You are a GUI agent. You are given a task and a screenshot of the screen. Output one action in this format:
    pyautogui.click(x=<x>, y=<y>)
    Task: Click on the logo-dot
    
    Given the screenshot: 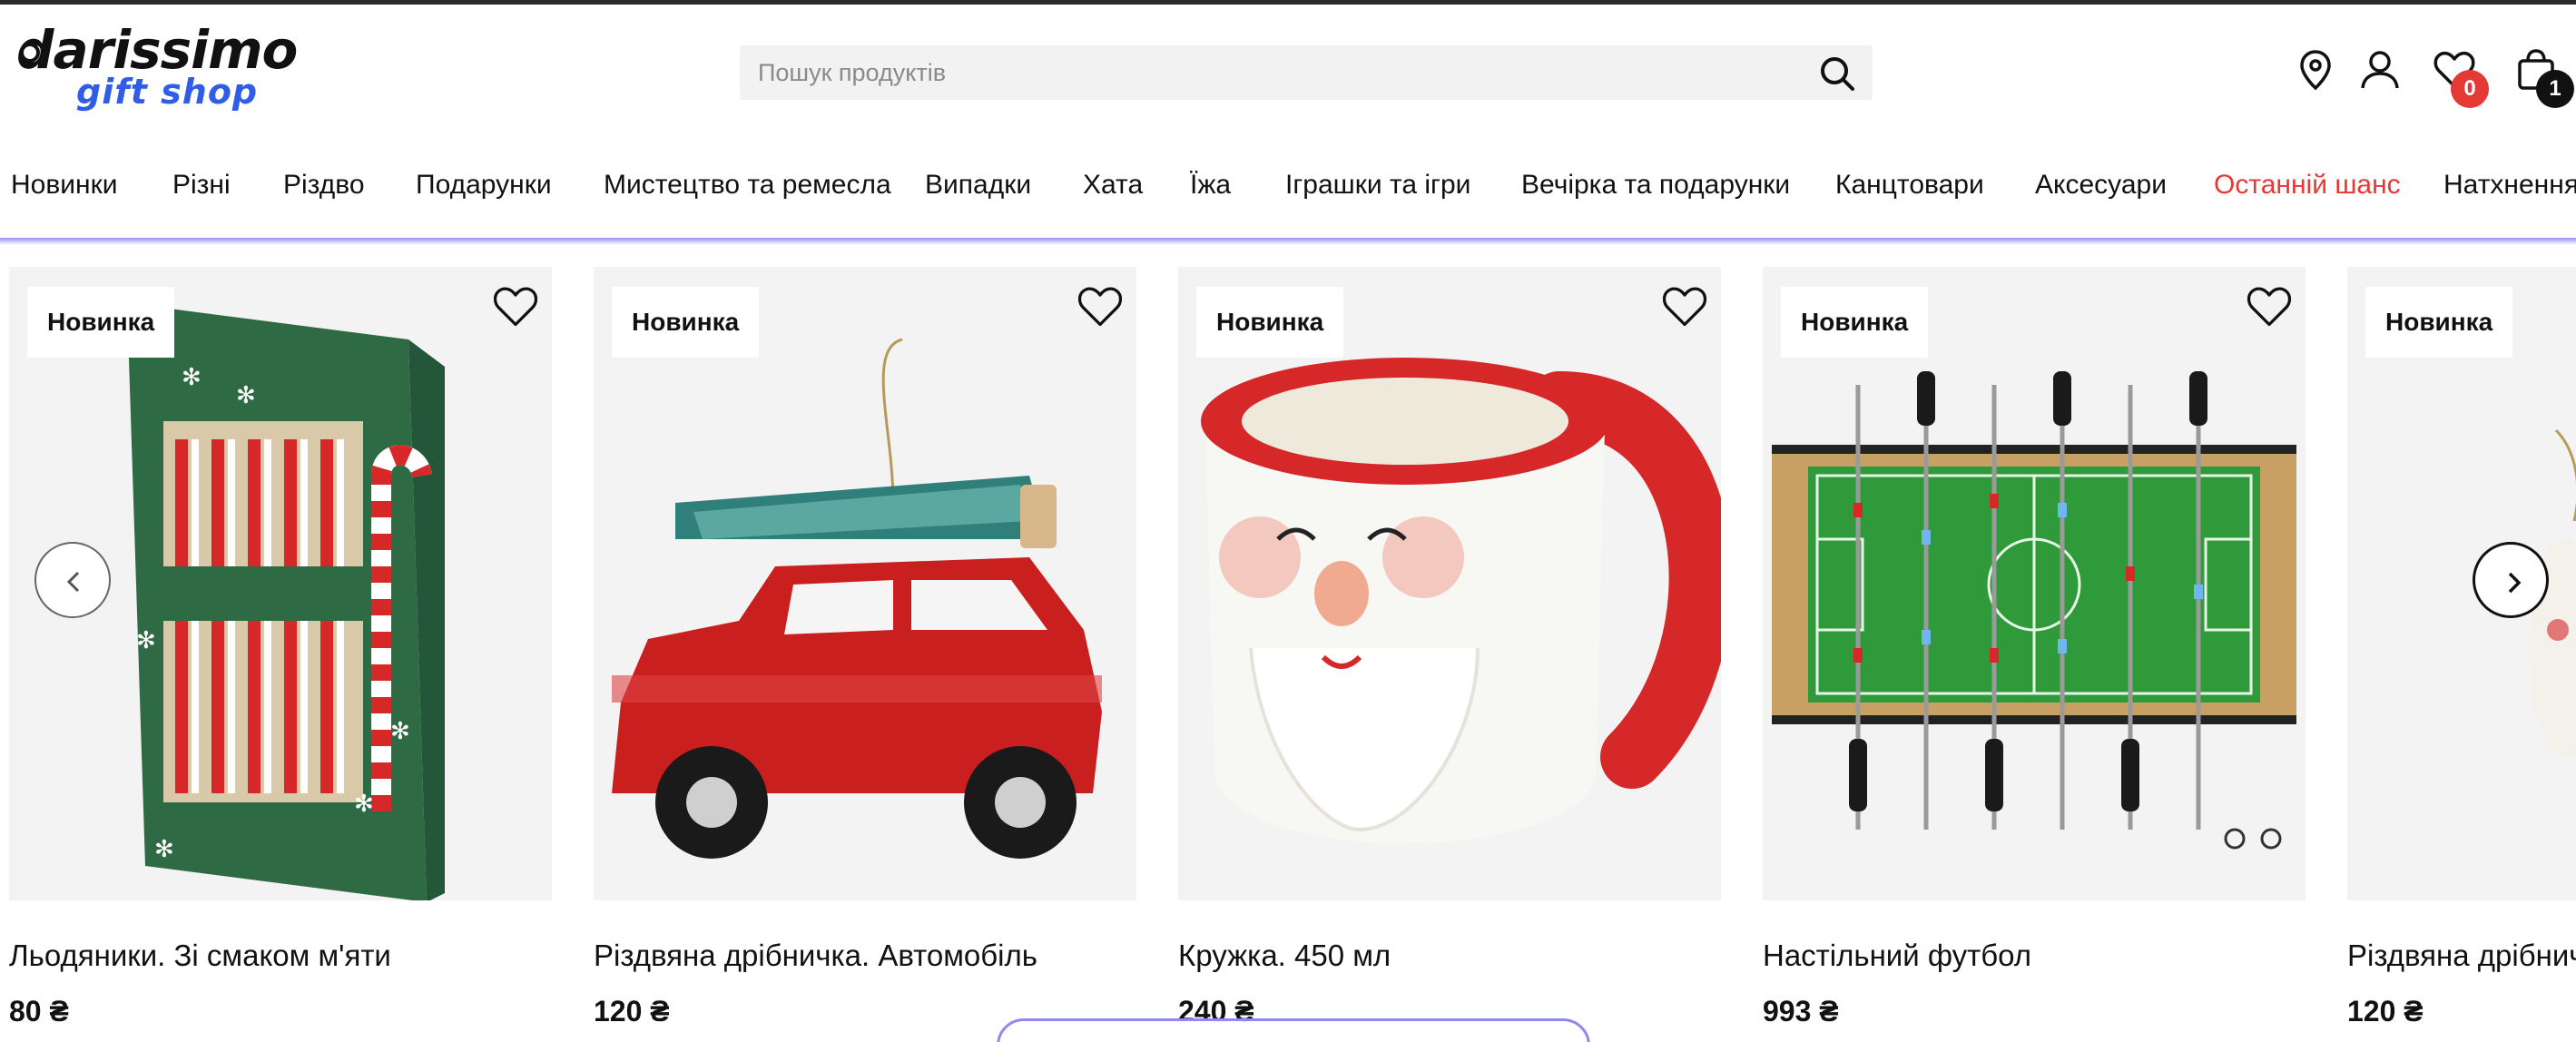 What is the action you would take?
    pyautogui.click(x=30, y=53)
    